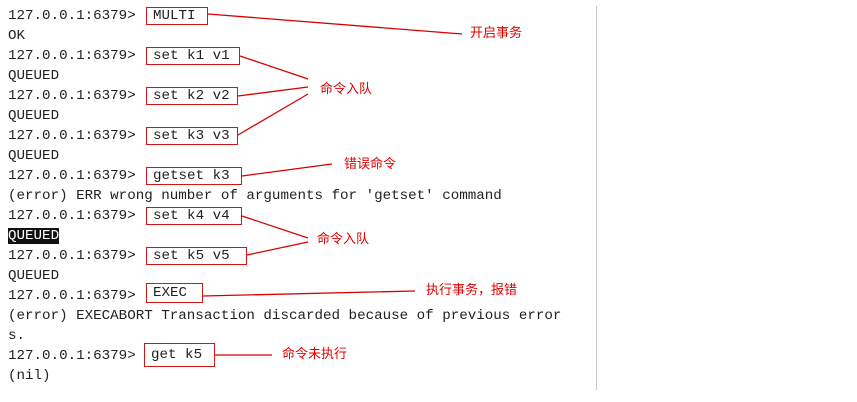  I want to click on arrow-start-tx, so click(335, 24).